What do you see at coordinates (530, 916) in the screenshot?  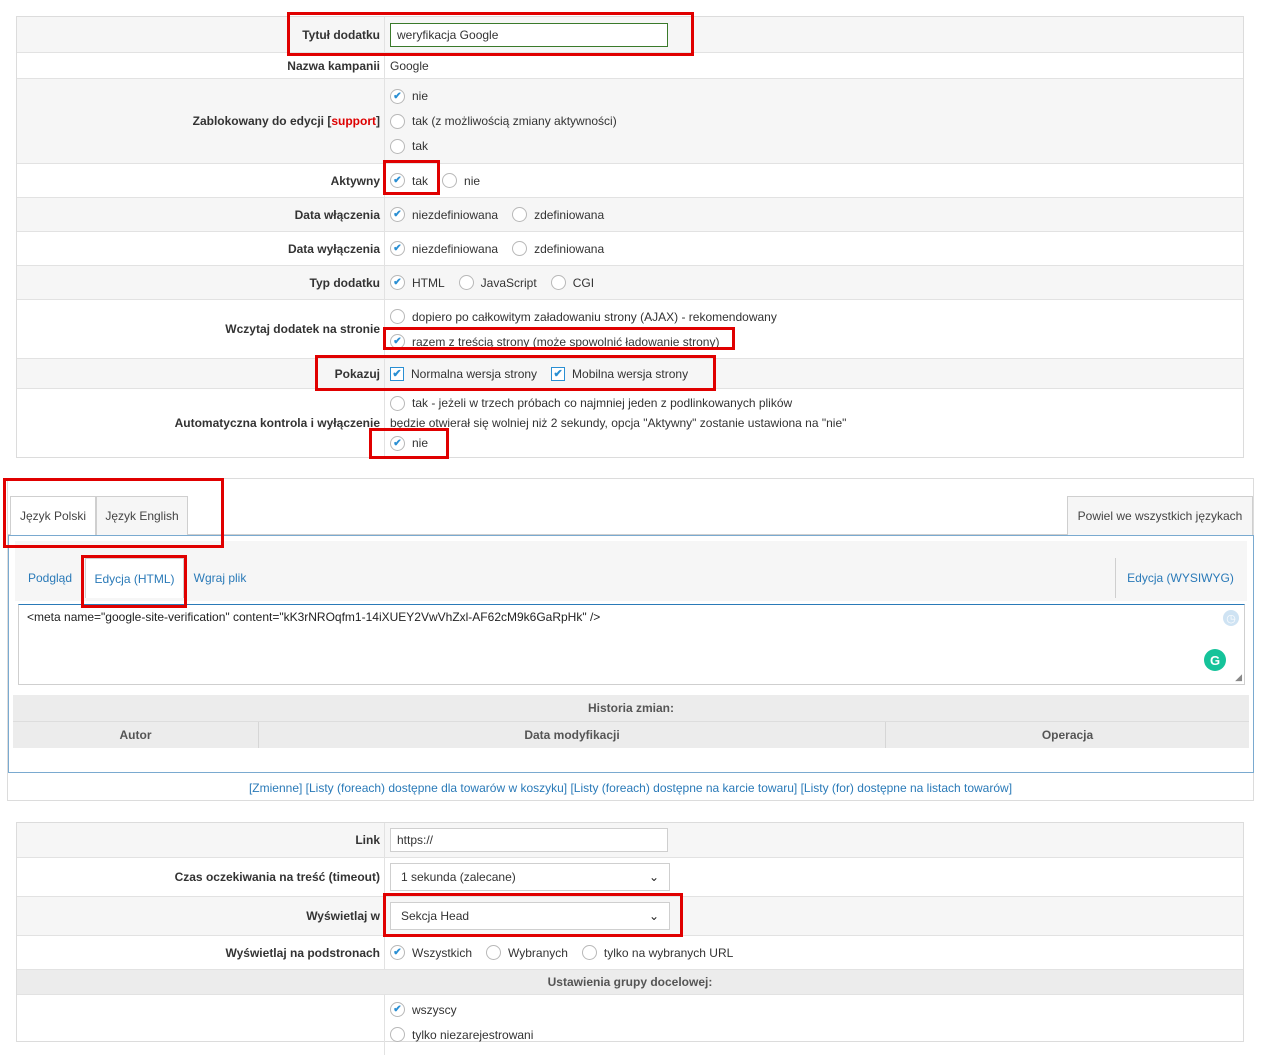 I see `display-in-select: Sekcja Head ⌄` at bounding box center [530, 916].